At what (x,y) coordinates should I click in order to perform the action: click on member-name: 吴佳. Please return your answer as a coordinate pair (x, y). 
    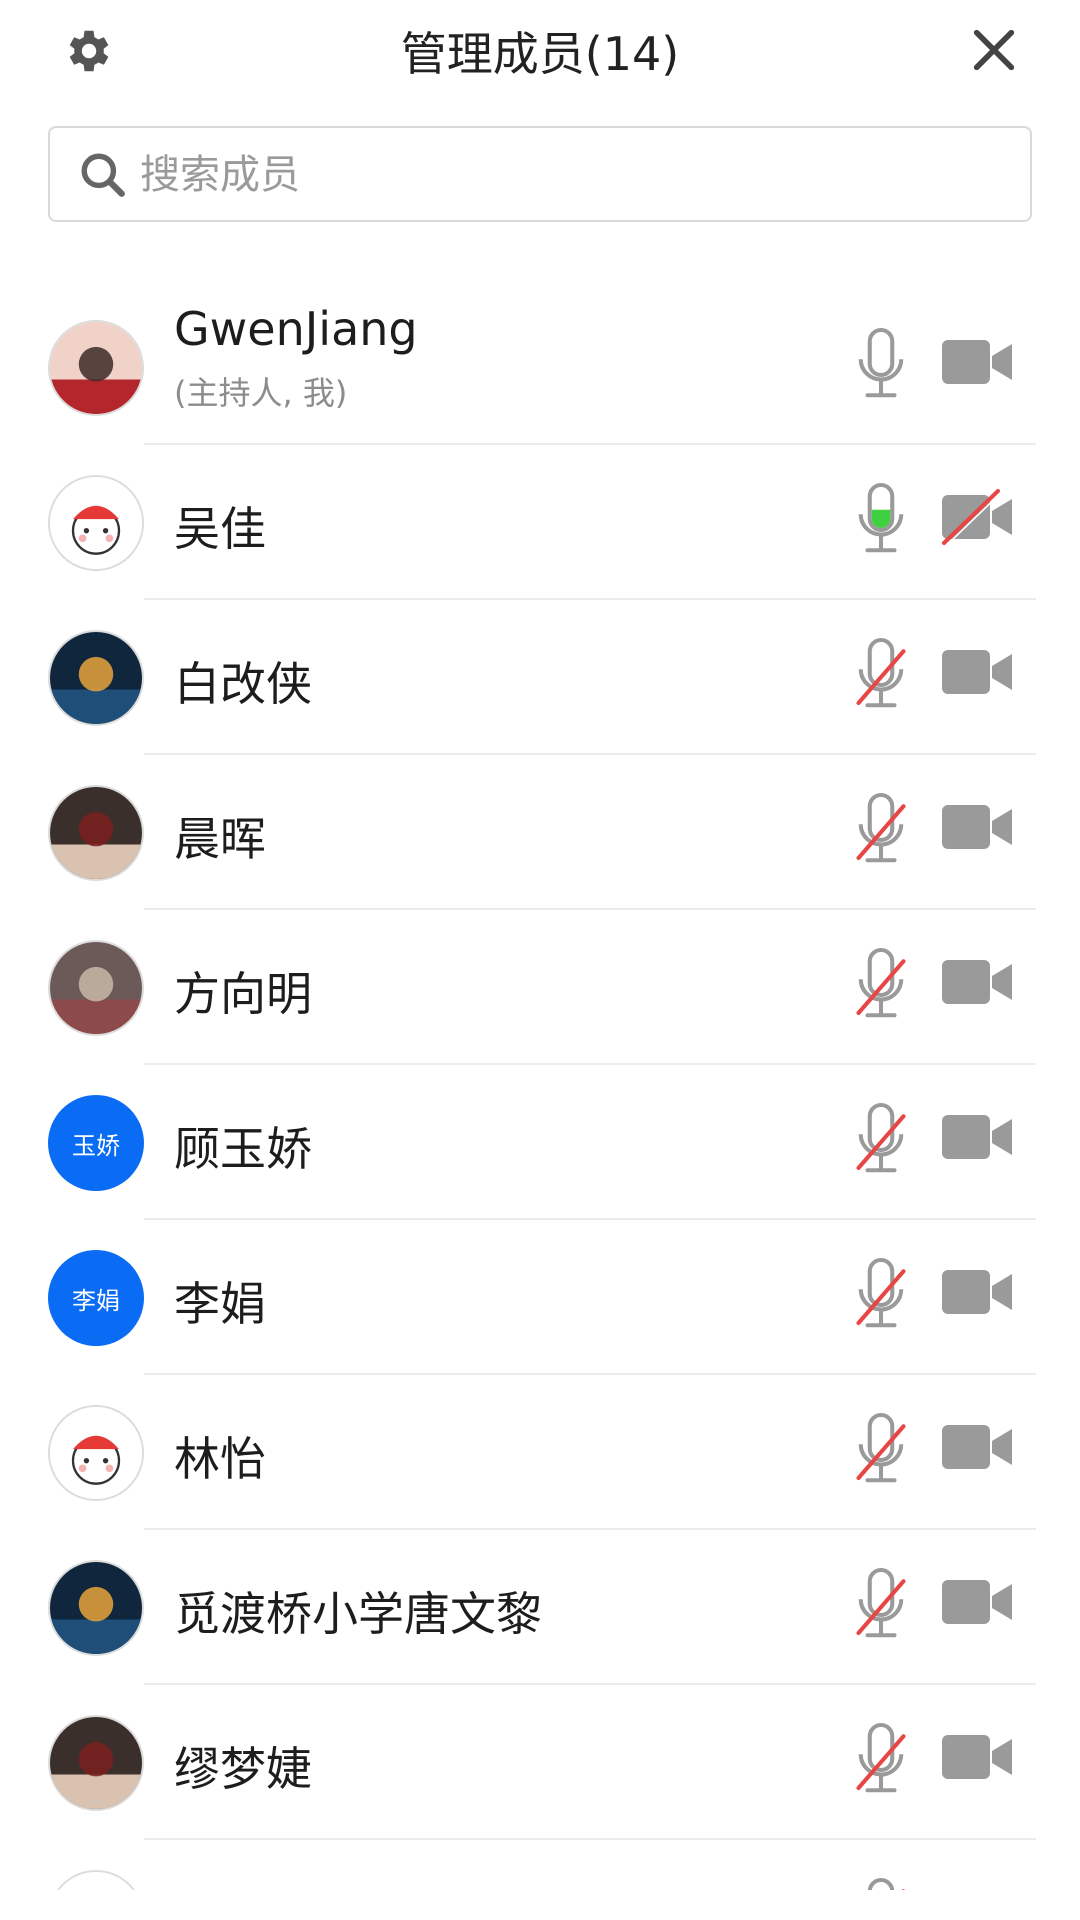
    Looking at the image, I should click on (220, 529).